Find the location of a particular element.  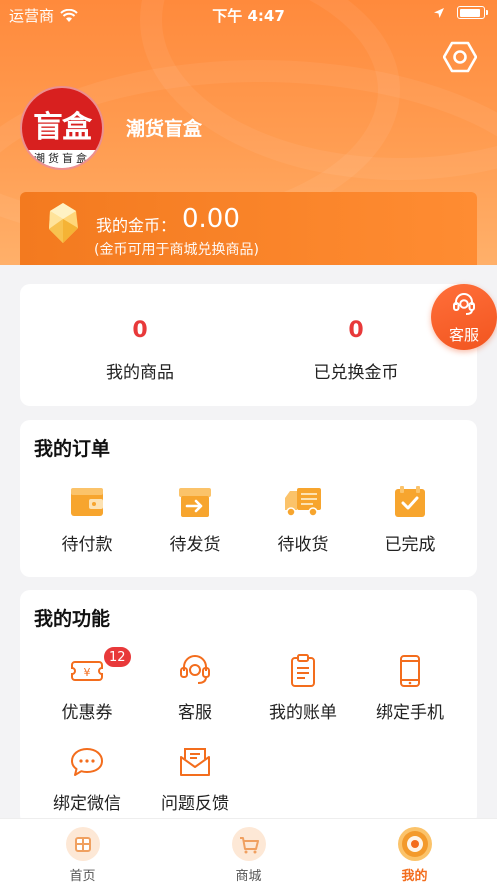

completed-box-icon is located at coordinates (410, 501).